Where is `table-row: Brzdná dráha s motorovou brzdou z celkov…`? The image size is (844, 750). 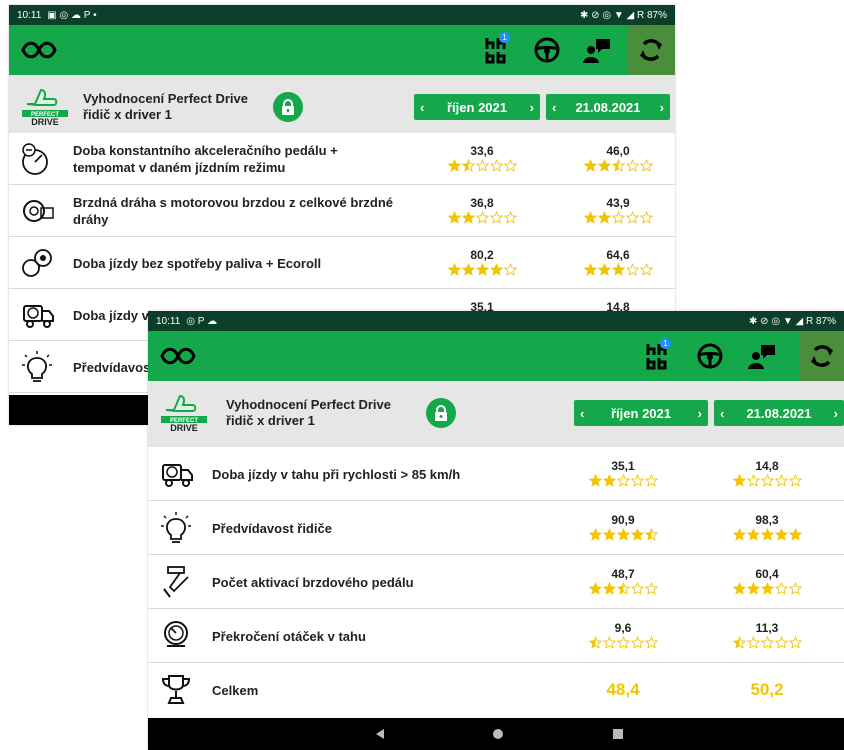
table-row: Brzdná dráha s motorovou brzdou z celkov… is located at coordinates (342, 211).